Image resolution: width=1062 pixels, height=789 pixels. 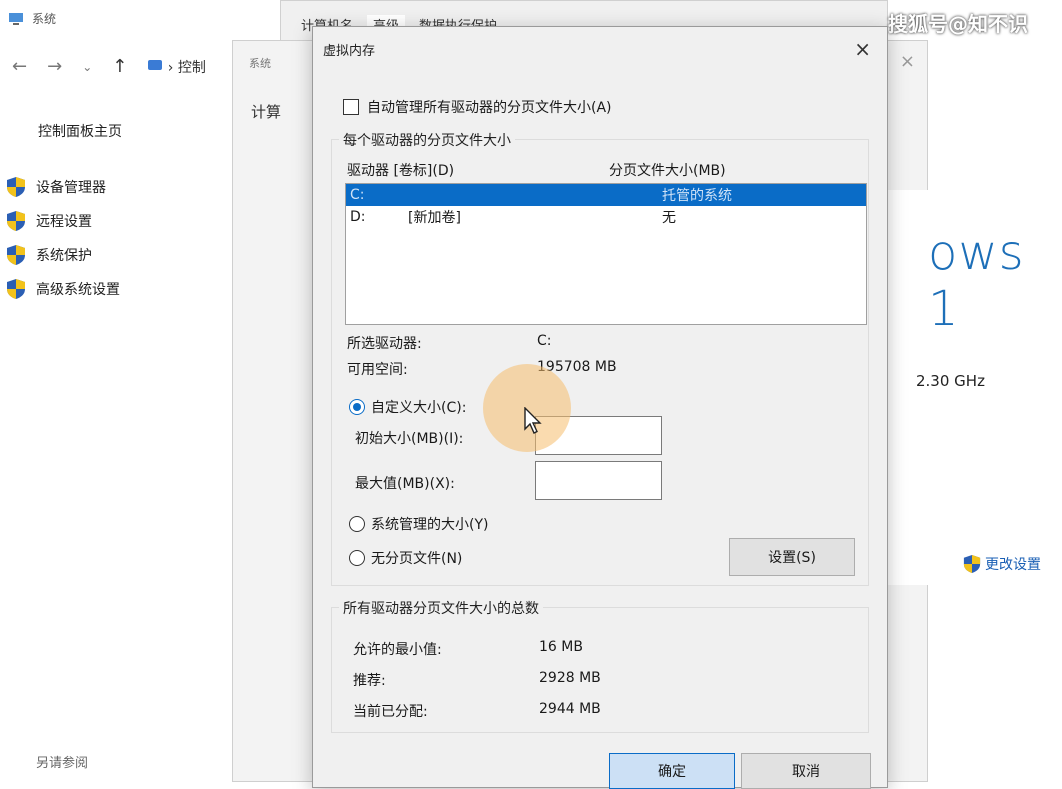 What do you see at coordinates (19, 66) in the screenshot?
I see `back-arrow-icon: ←` at bounding box center [19, 66].